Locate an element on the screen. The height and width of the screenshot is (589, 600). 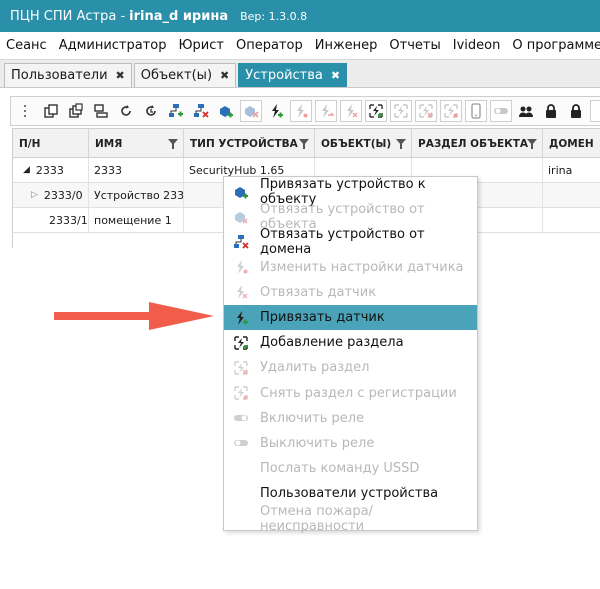
unbind-device-object-icon is located at coordinates (241, 217).